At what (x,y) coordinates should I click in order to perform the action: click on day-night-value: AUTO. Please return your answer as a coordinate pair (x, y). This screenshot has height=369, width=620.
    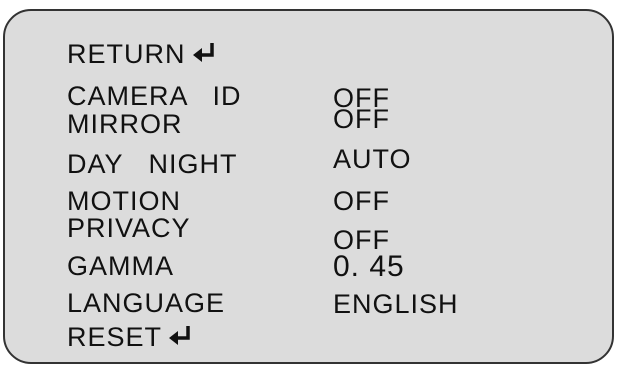
    Looking at the image, I should click on (372, 159).